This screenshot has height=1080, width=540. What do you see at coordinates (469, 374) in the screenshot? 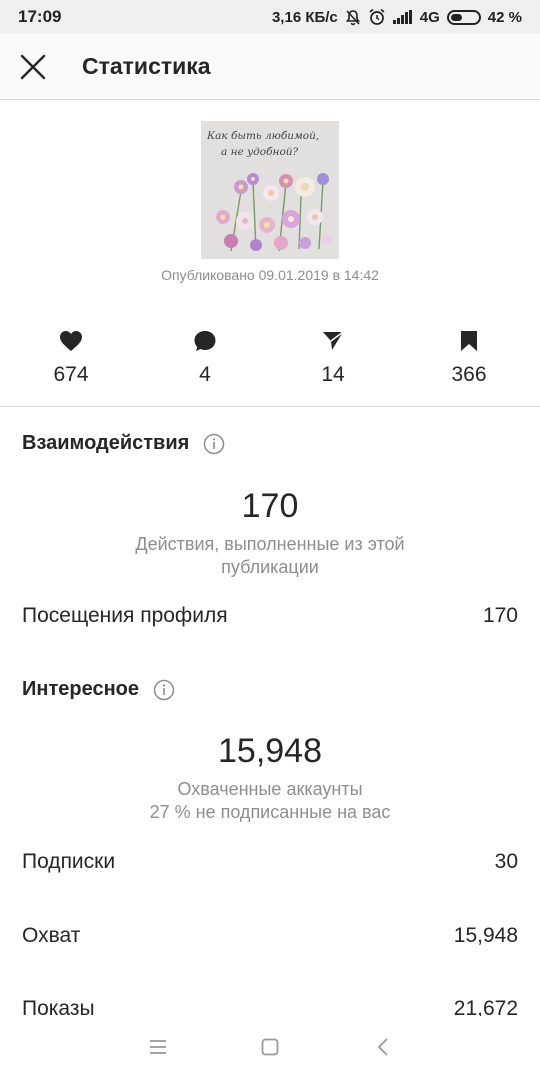
I see `saves-value: 366` at bounding box center [469, 374].